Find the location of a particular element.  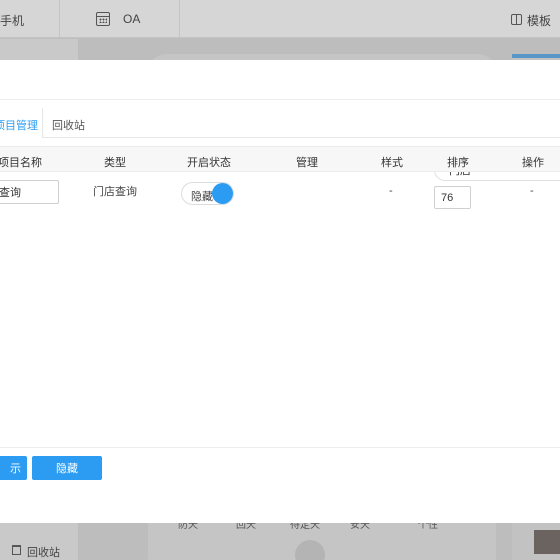

table-row: 门店查询 隐藏 - - is located at coordinates (280, 193).